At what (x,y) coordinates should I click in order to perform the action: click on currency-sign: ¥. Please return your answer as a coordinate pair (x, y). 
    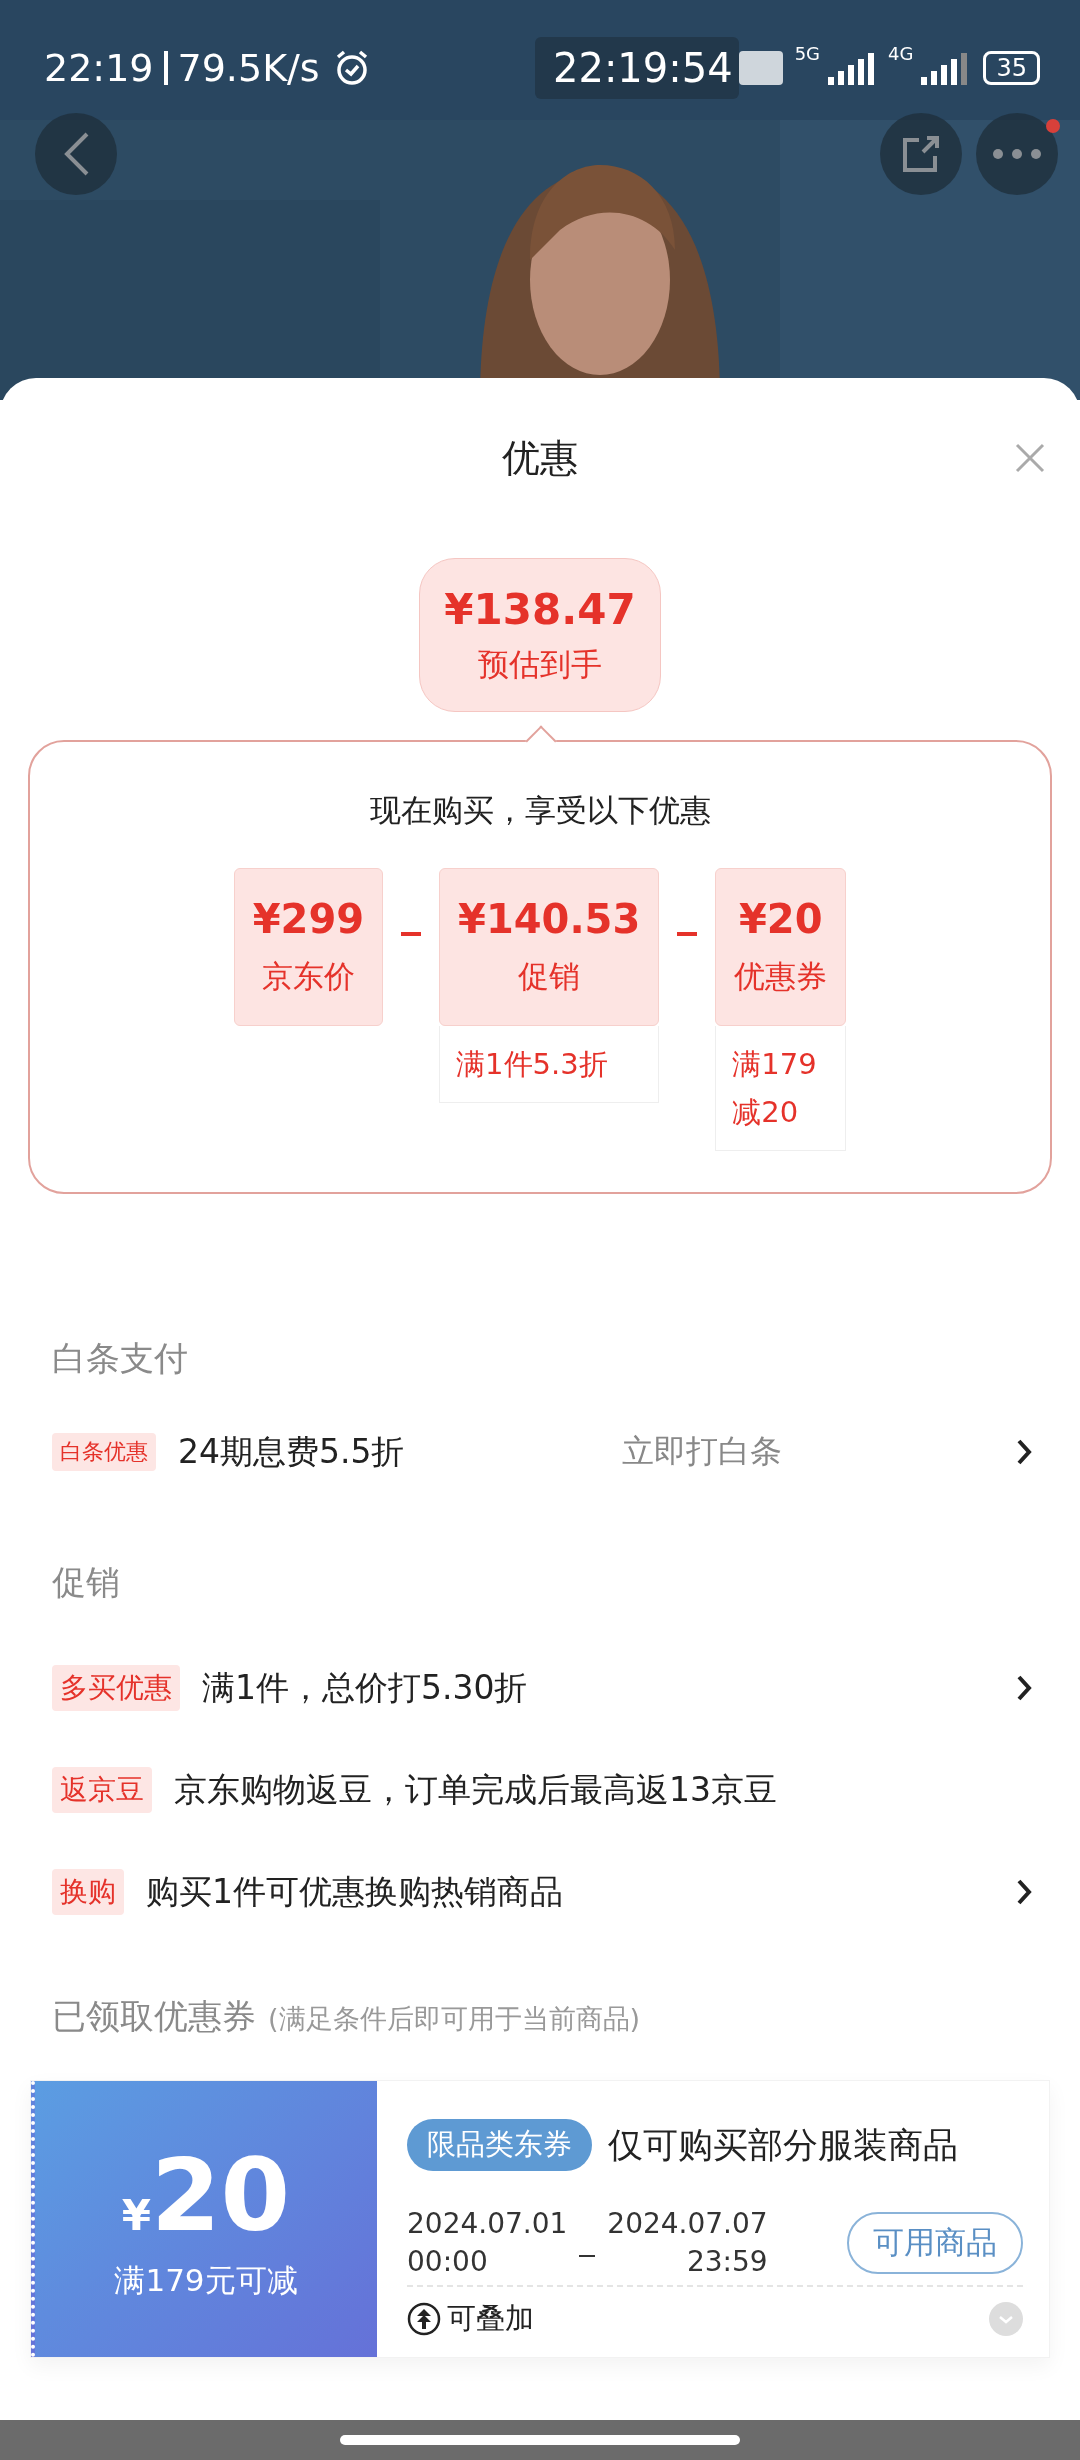
    Looking at the image, I should click on (136, 2215).